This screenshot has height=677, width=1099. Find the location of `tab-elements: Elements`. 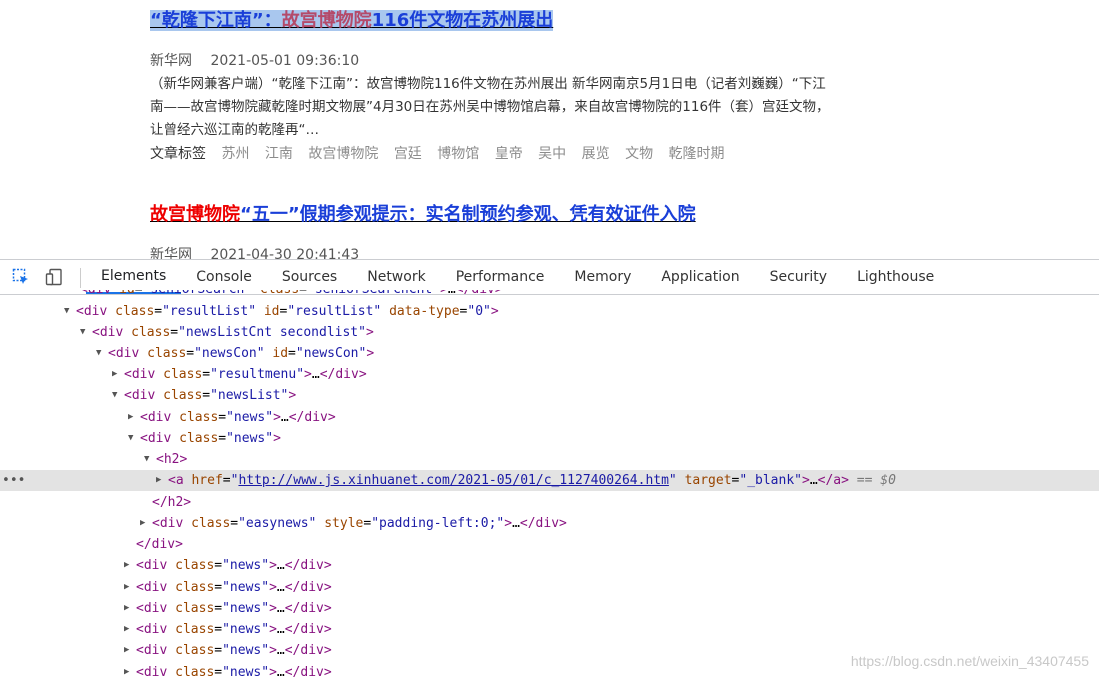

tab-elements: Elements is located at coordinates (134, 277).